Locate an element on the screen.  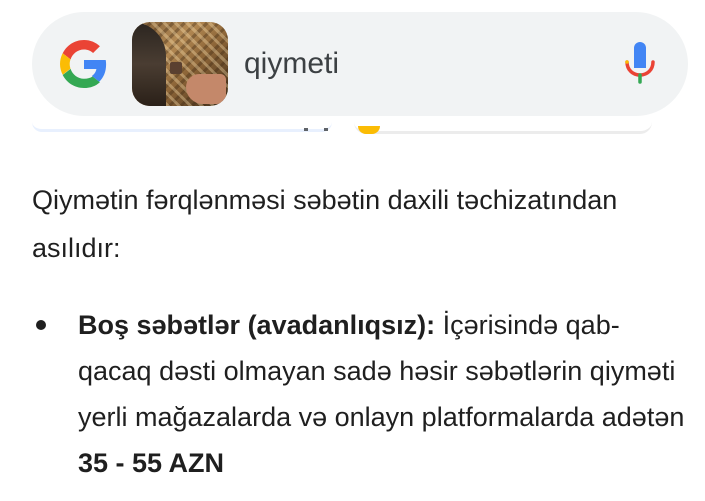
search-image-thumbnail is located at coordinates (180, 64).